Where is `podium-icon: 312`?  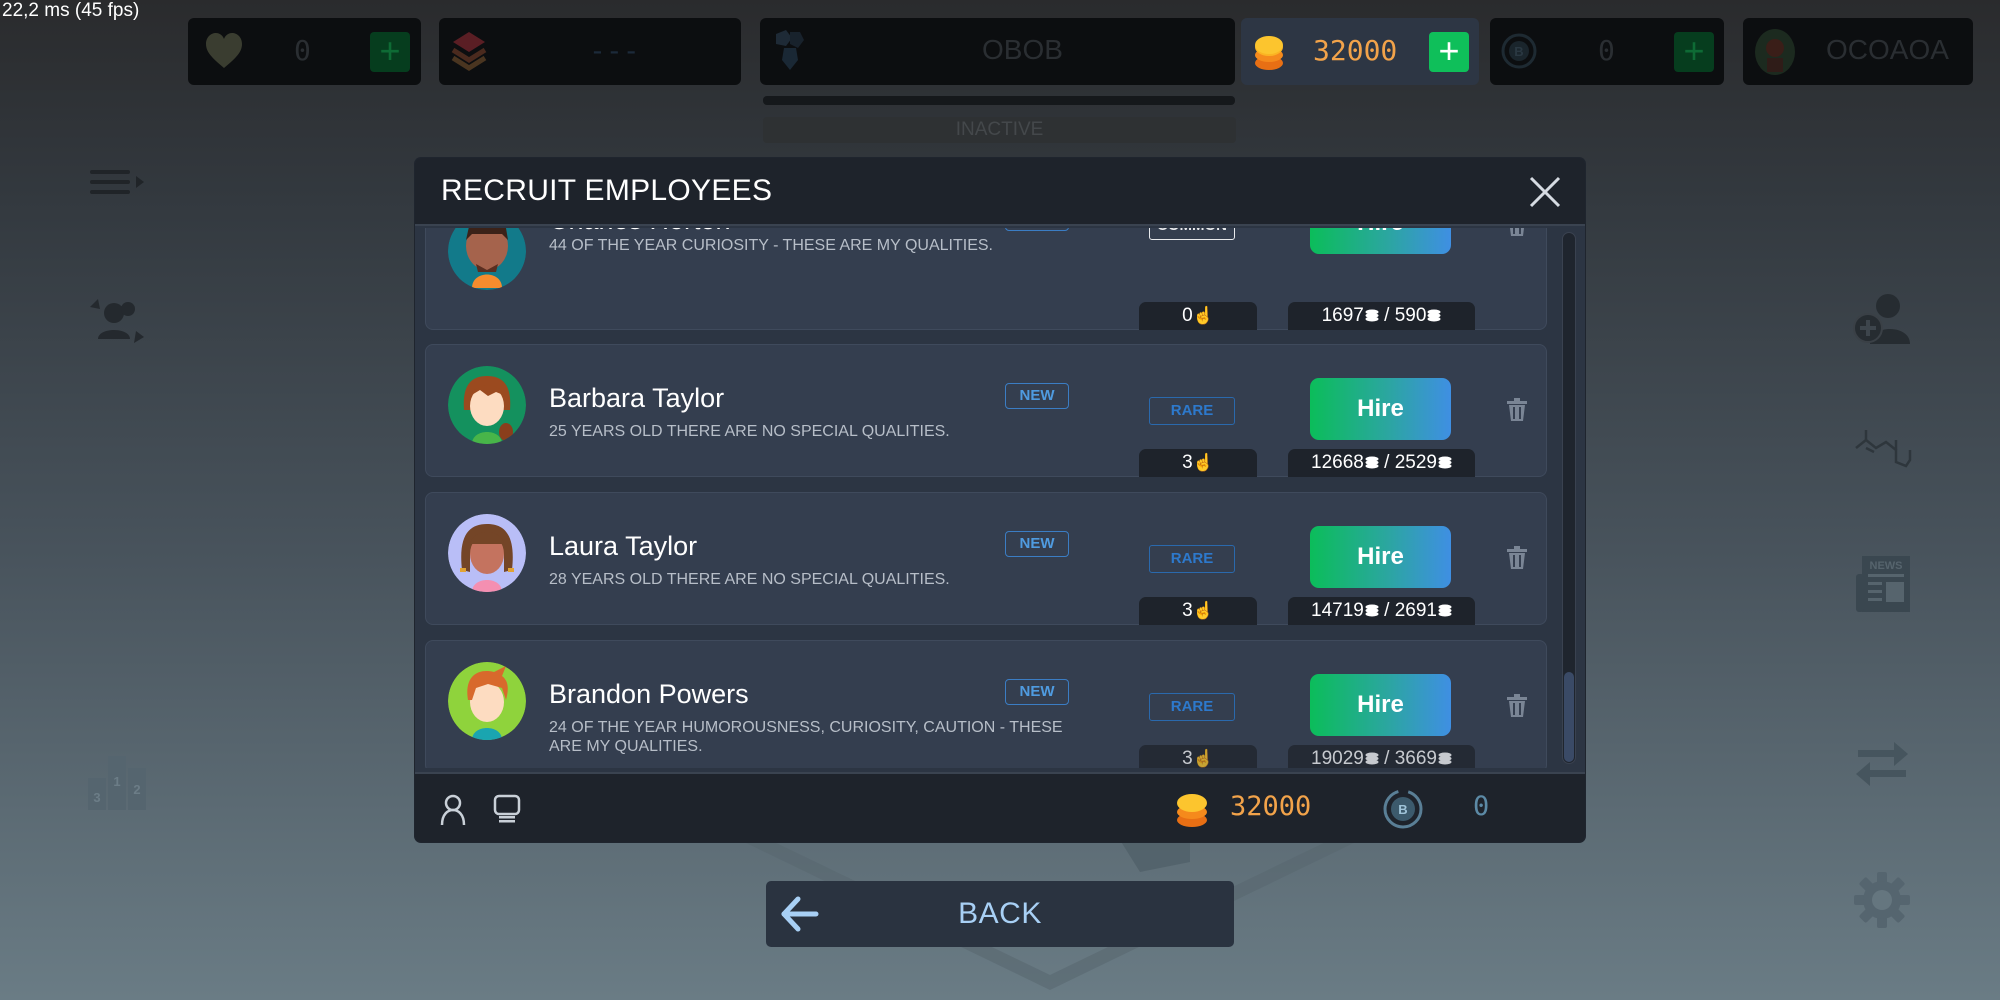
podium-icon: 312 is located at coordinates (117, 782).